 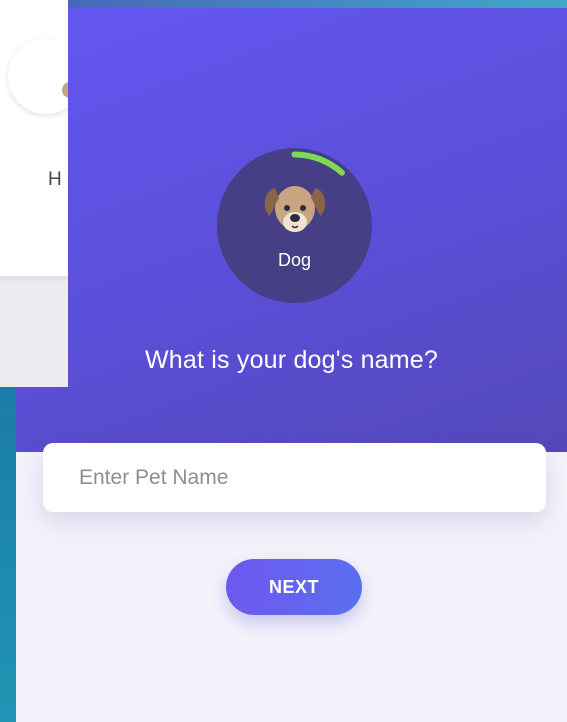 What do you see at coordinates (294, 587) in the screenshot?
I see `next-button: NEXT` at bounding box center [294, 587].